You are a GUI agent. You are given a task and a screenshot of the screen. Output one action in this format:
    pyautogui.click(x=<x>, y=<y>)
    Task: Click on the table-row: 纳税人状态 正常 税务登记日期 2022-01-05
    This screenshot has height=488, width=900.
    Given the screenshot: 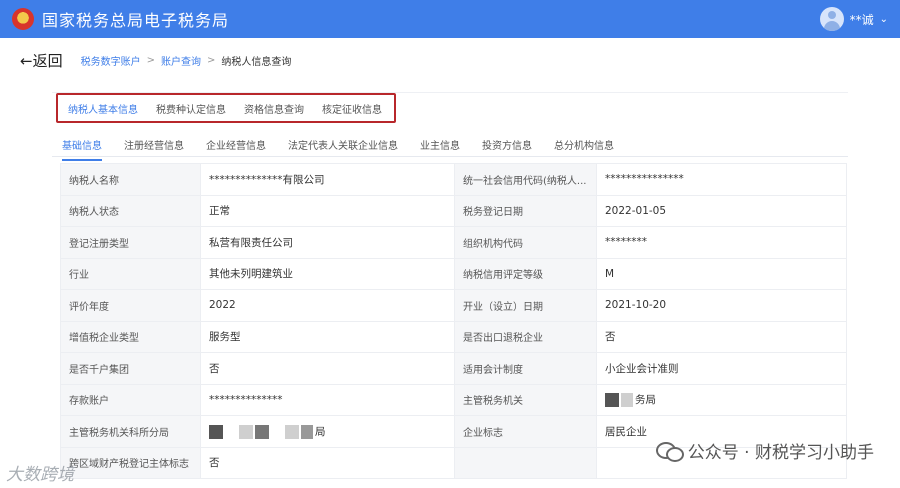 What is the action you would take?
    pyautogui.click(x=453, y=210)
    